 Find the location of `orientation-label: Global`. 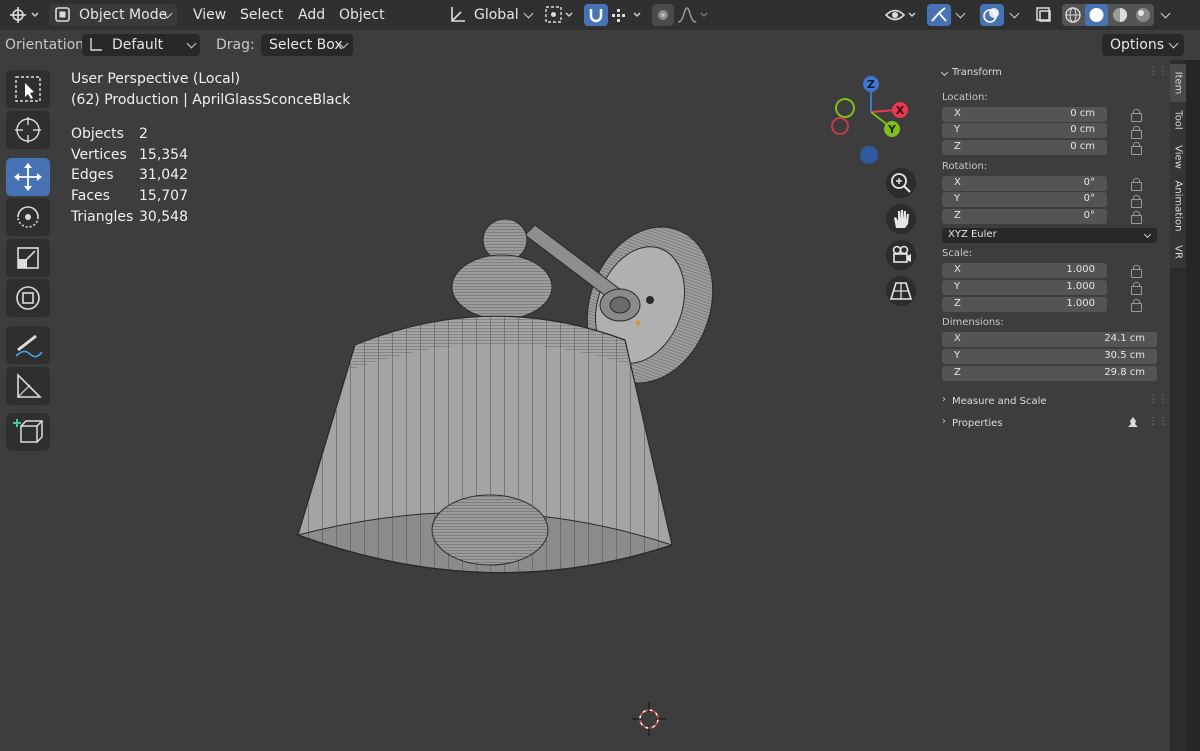

orientation-label: Global is located at coordinates (496, 15).